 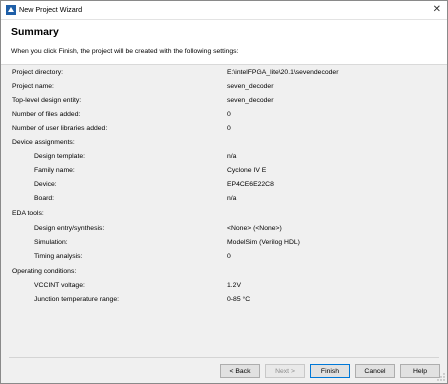 What do you see at coordinates (45, 184) in the screenshot?
I see `setting-label: Device:` at bounding box center [45, 184].